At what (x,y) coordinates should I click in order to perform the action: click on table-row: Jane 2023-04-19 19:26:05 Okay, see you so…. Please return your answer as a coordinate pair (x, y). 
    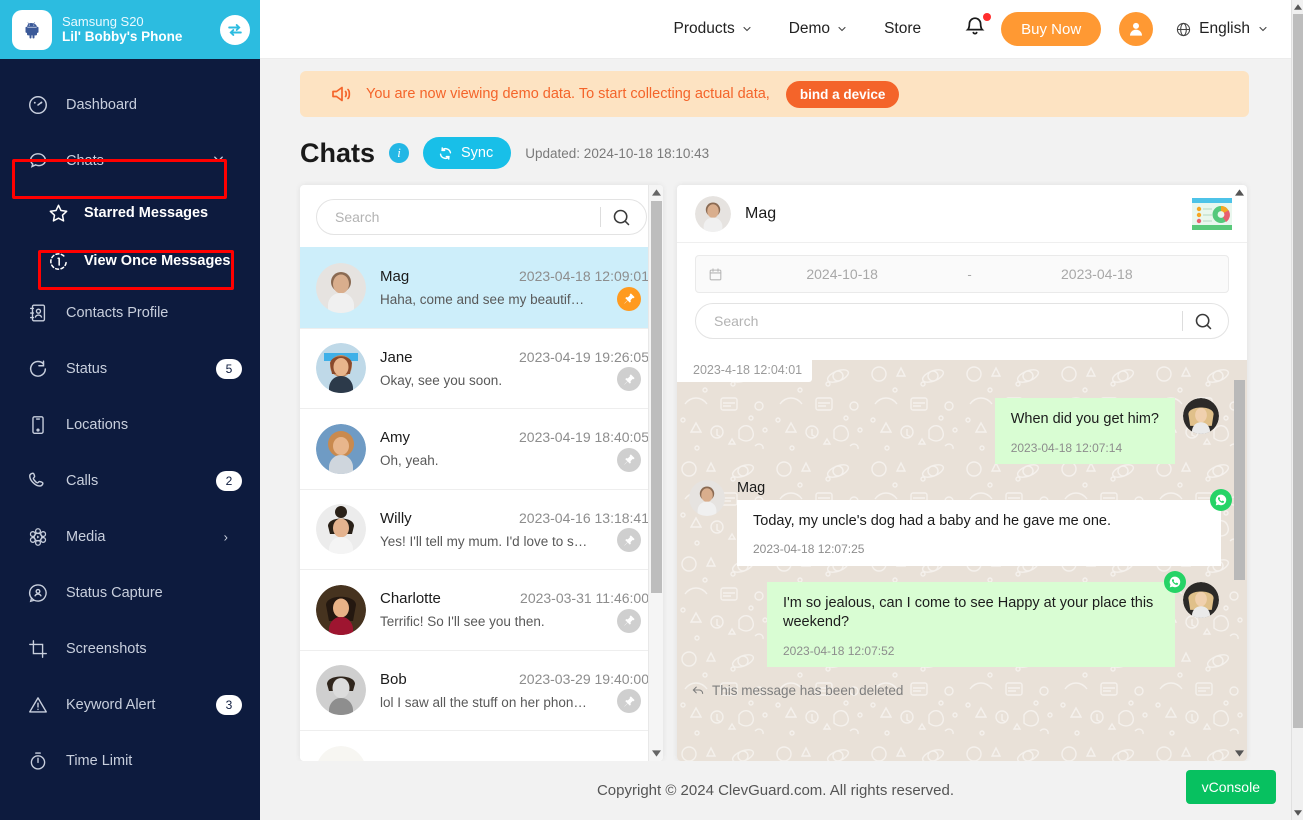
    Looking at the image, I should click on (481, 367).